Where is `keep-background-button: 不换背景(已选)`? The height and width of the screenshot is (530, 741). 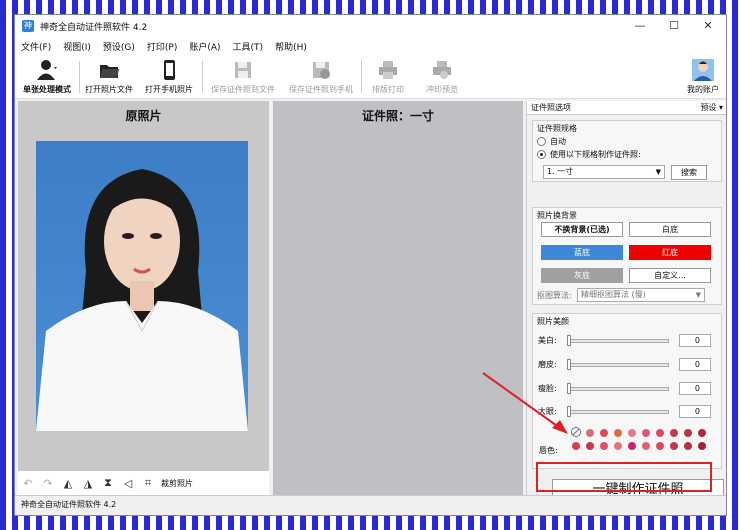
keep-background-button: 不换背景(已选) is located at coordinates (582, 229).